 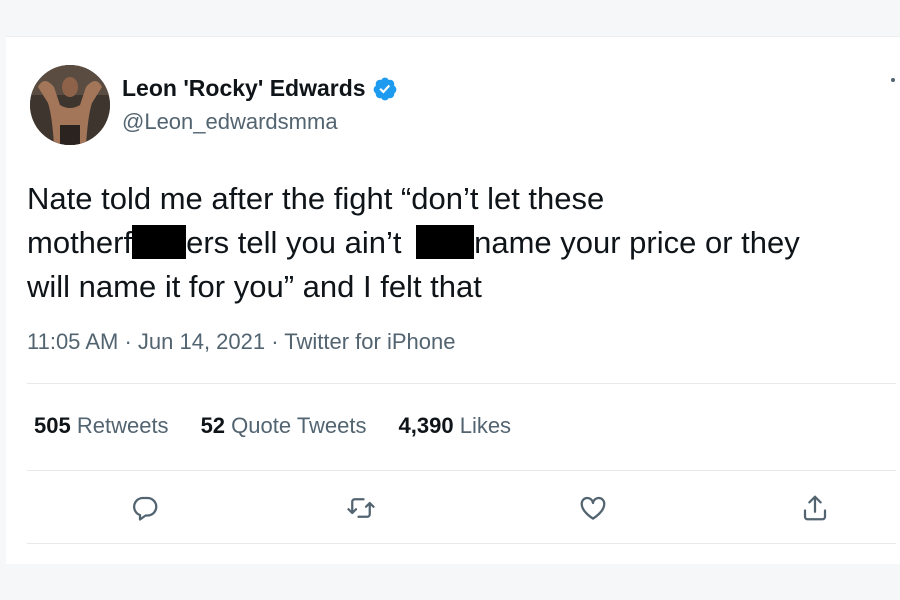 I want to click on retweets-label: Retweets, so click(x=122, y=425).